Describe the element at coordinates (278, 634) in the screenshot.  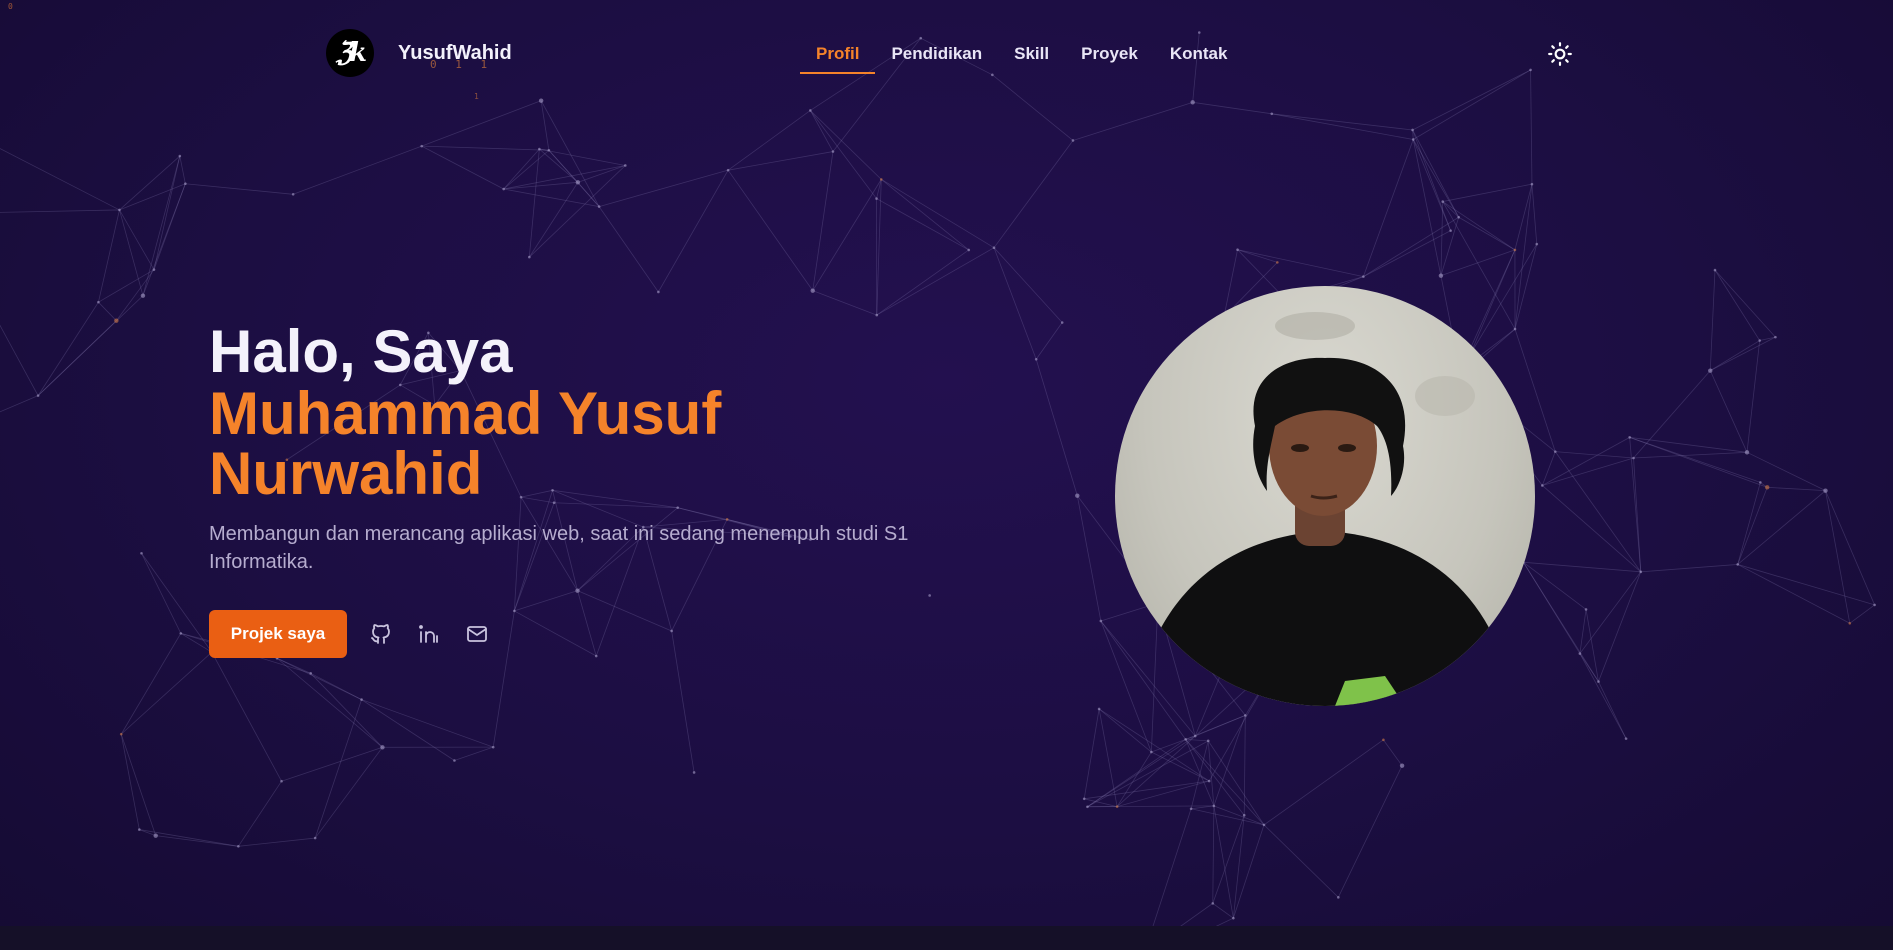
I see `projects-button: Projek saya` at that location.